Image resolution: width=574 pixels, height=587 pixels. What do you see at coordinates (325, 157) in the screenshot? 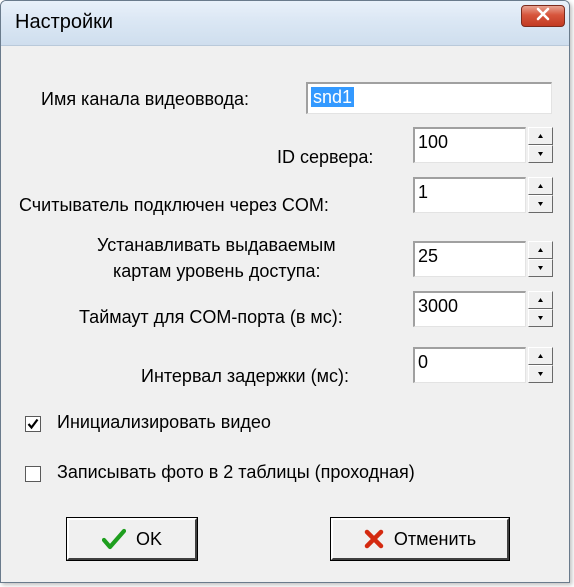
I see `server-id-label: ID сервера:` at bounding box center [325, 157].